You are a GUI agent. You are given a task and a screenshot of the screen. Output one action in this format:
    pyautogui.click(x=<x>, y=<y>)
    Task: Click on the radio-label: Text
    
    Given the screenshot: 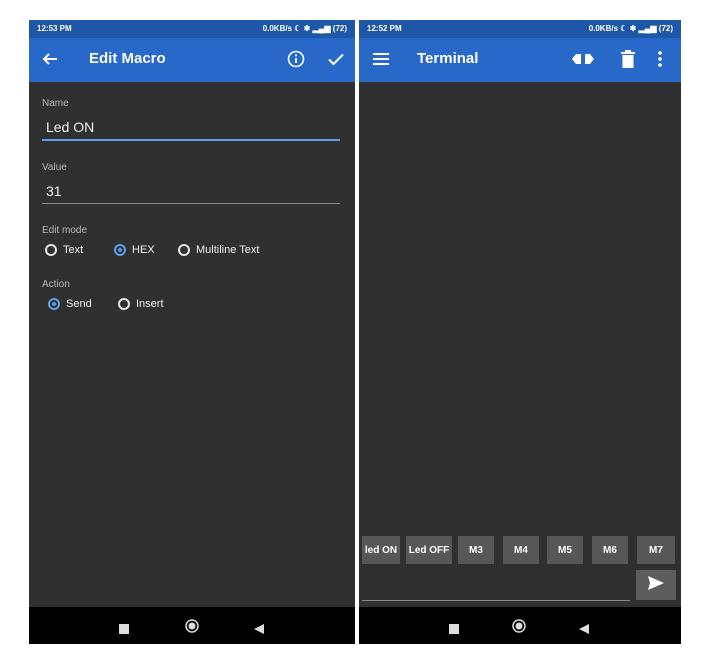 What is the action you would take?
    pyautogui.click(x=73, y=250)
    